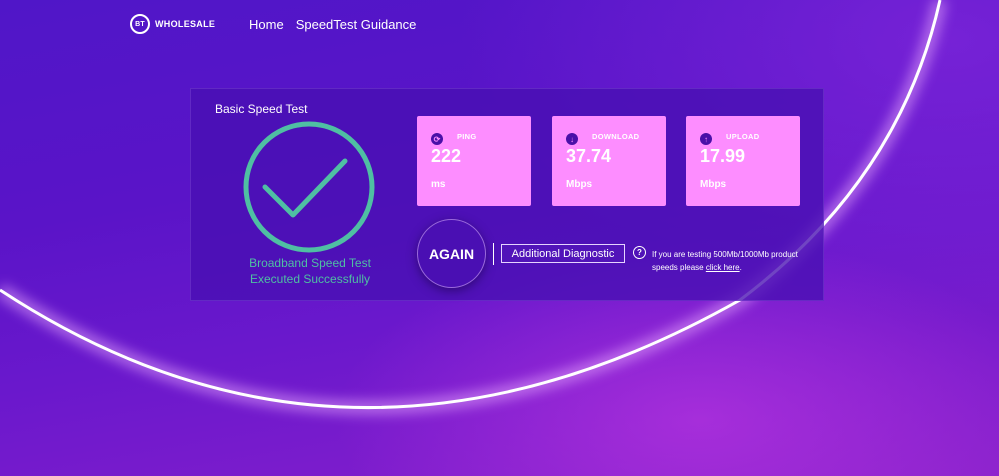 Image resolution: width=999 pixels, height=476 pixels. Describe the element at coordinates (140, 24) in the screenshot. I see `bt-logo-mark: BT` at that location.